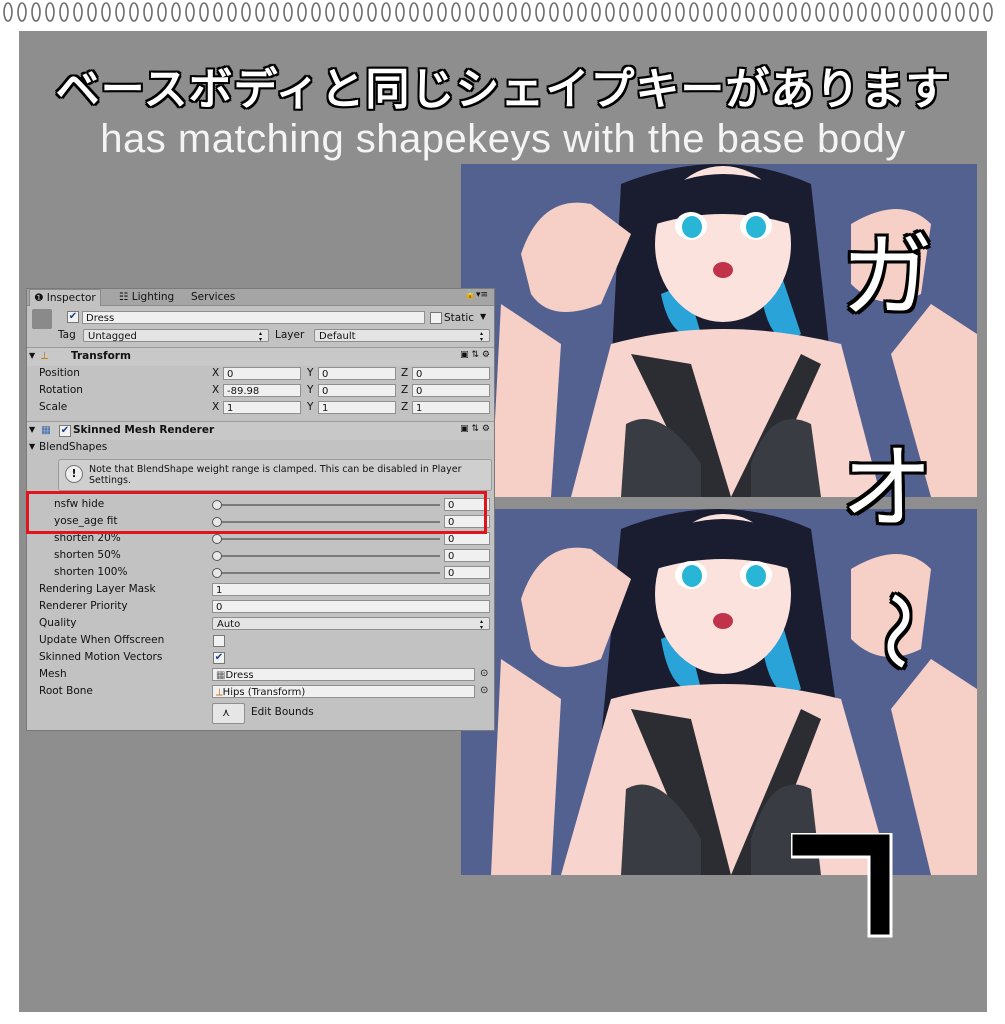 The width and height of the screenshot is (1005, 1024). What do you see at coordinates (45, 356) in the screenshot?
I see `transform-icon: ⟂` at bounding box center [45, 356].